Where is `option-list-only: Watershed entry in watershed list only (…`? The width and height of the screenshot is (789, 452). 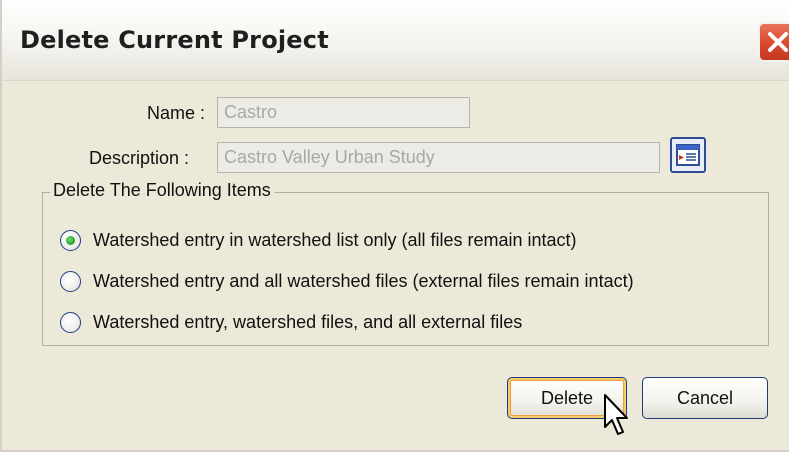
option-list-only: Watershed entry in watershed list only (… is located at coordinates (318, 240).